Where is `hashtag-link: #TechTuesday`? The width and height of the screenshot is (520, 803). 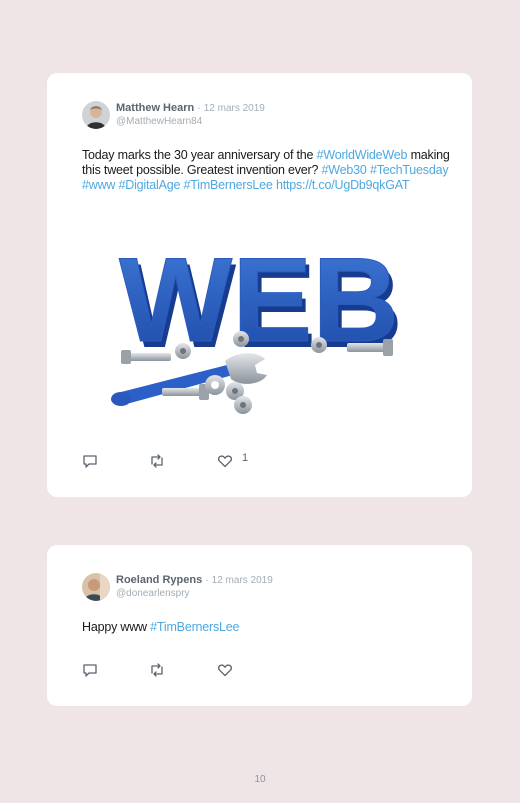
hashtag-link: #TechTuesday is located at coordinates (409, 170).